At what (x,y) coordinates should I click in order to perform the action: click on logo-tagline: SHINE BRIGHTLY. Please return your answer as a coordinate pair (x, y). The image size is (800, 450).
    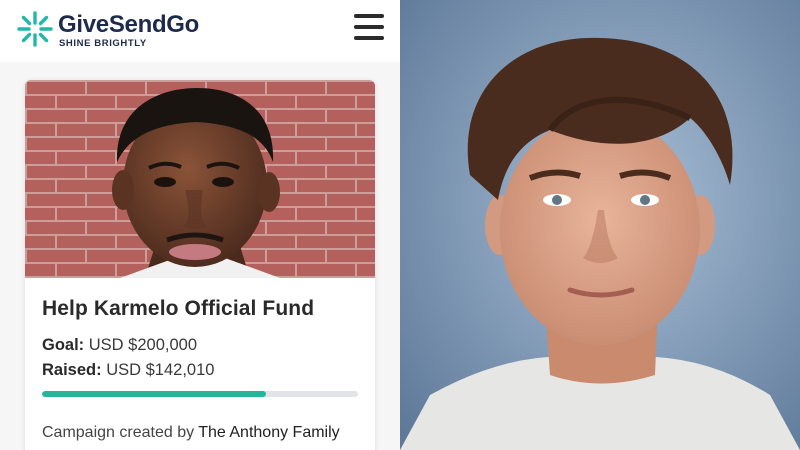
    Looking at the image, I should click on (103, 43).